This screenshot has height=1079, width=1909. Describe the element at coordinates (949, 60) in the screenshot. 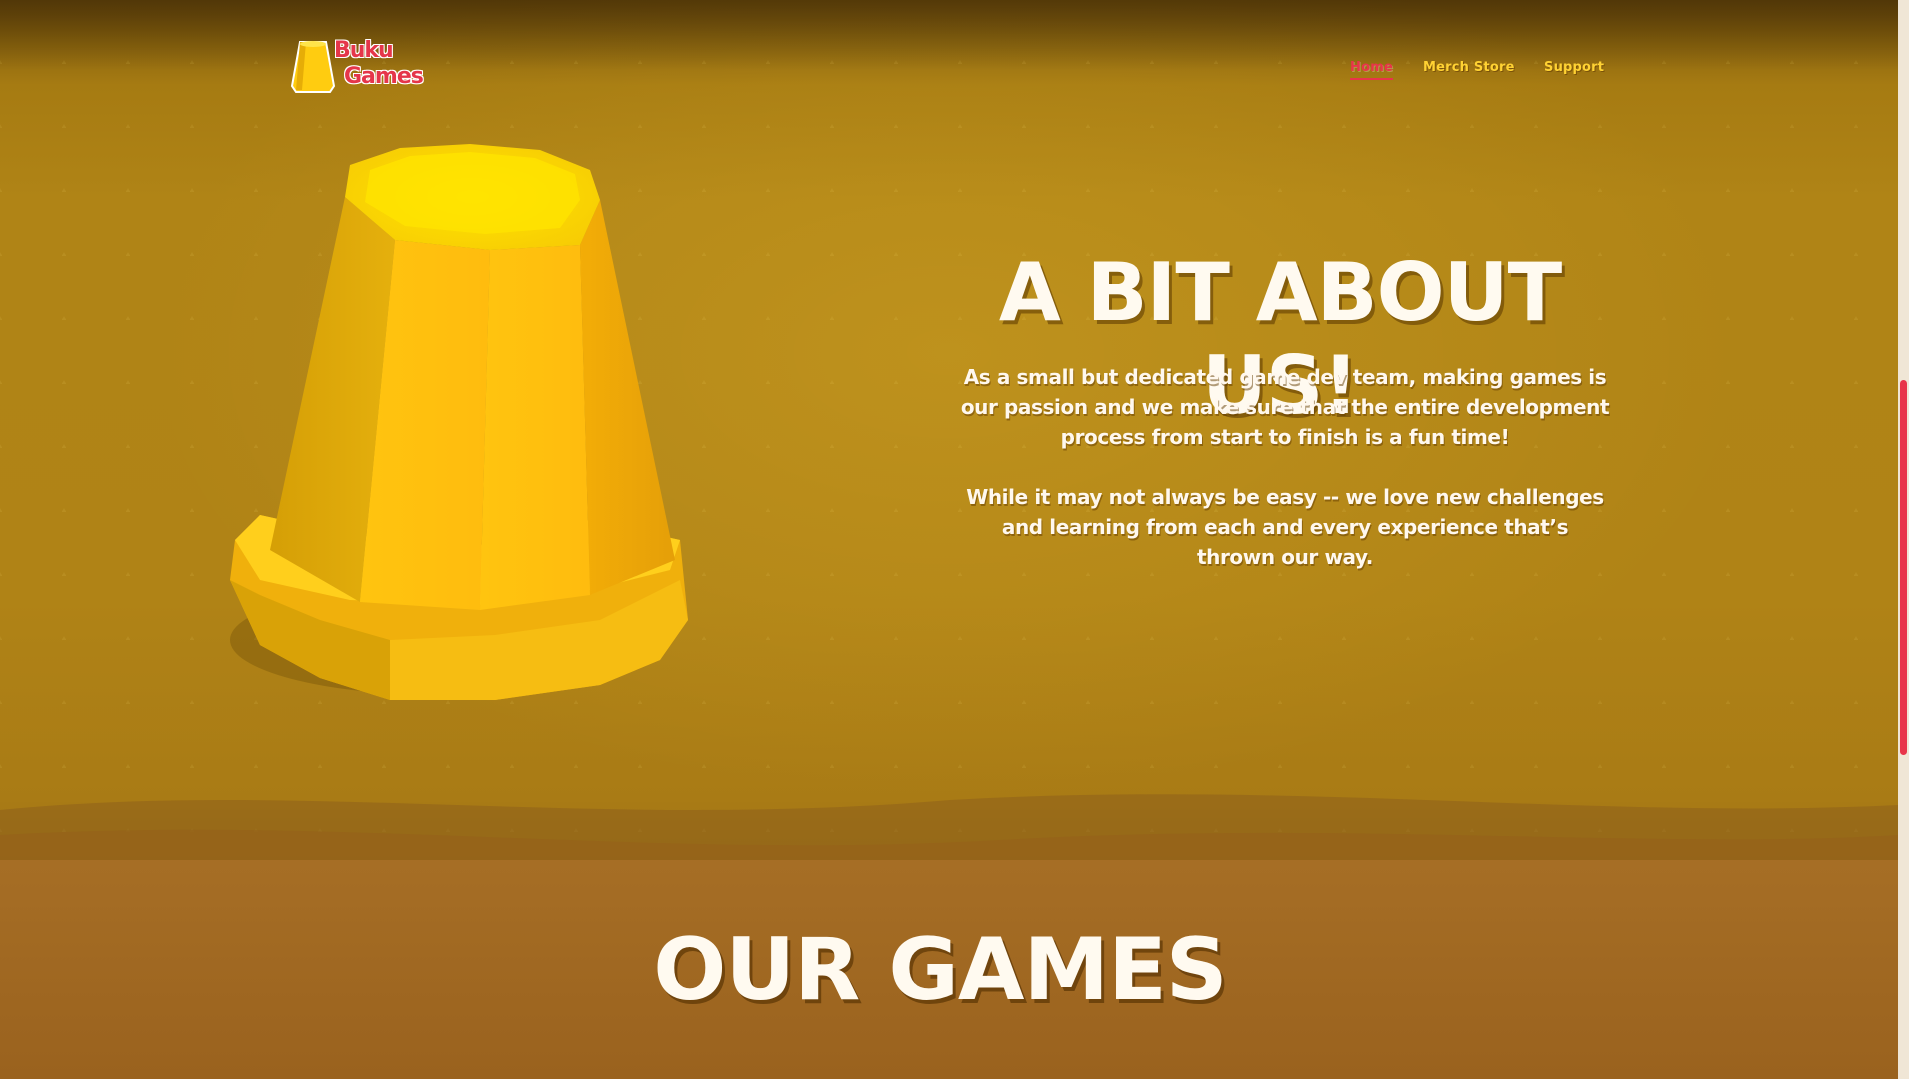

I see `site-header: Buku Games Home Merch Store Support` at that location.